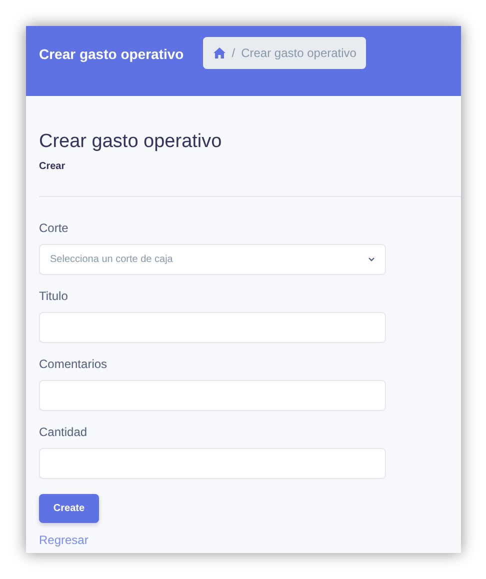 The width and height of the screenshot is (486, 579). I want to click on home-icon, so click(219, 53).